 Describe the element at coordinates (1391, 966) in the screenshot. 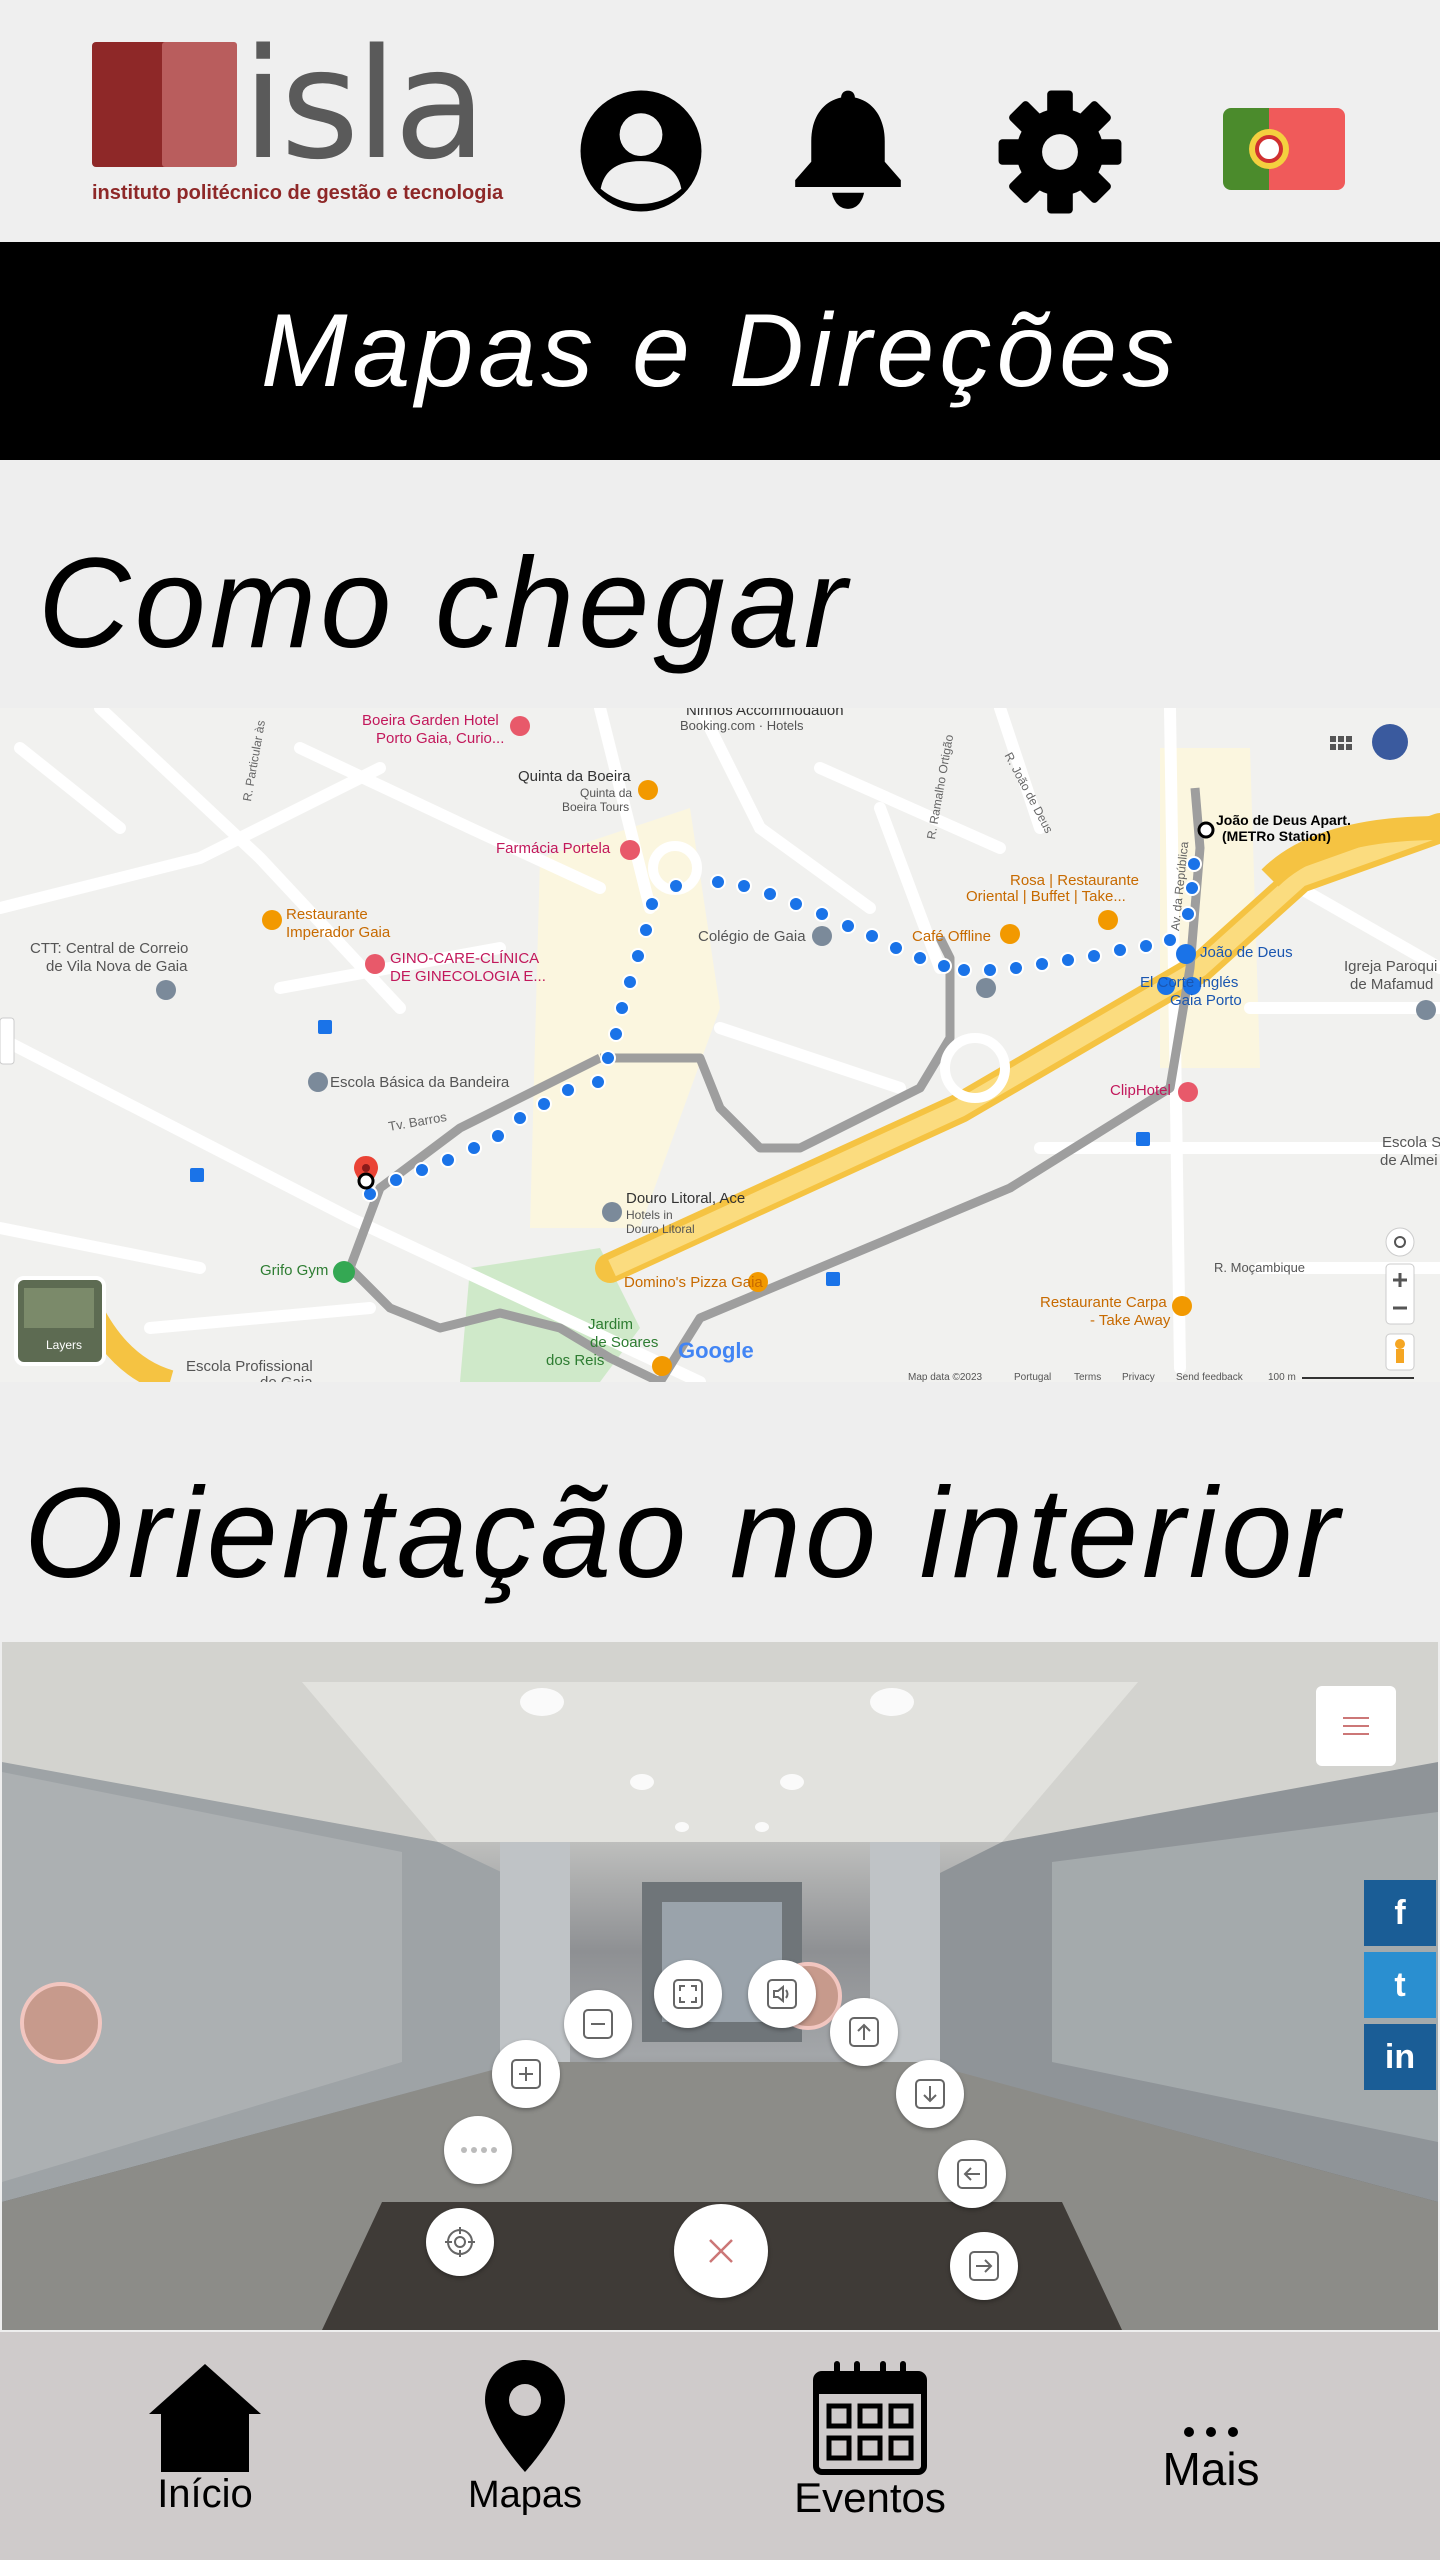

I see `map-label: Igreja Paroqui` at that location.